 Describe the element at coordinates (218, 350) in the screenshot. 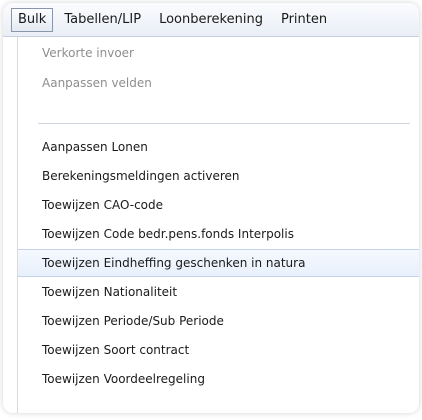

I see `menu-item-toewijzen-soort-contract: Toewijzen Soort contract` at that location.